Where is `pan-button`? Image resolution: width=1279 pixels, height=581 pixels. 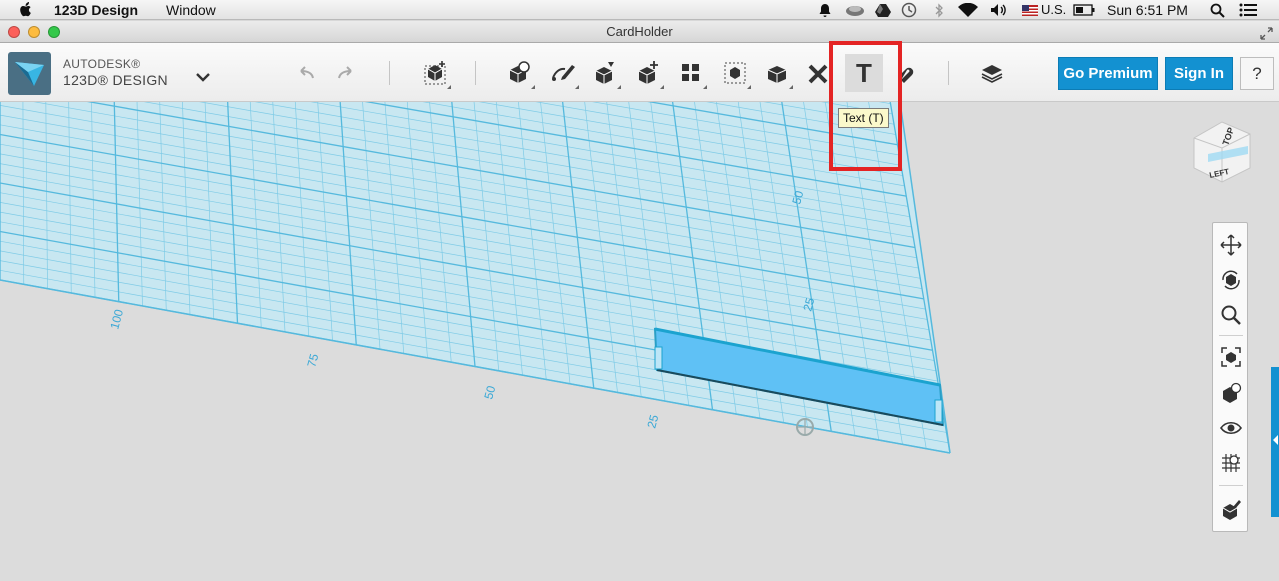
pan-button is located at coordinates (1231, 245).